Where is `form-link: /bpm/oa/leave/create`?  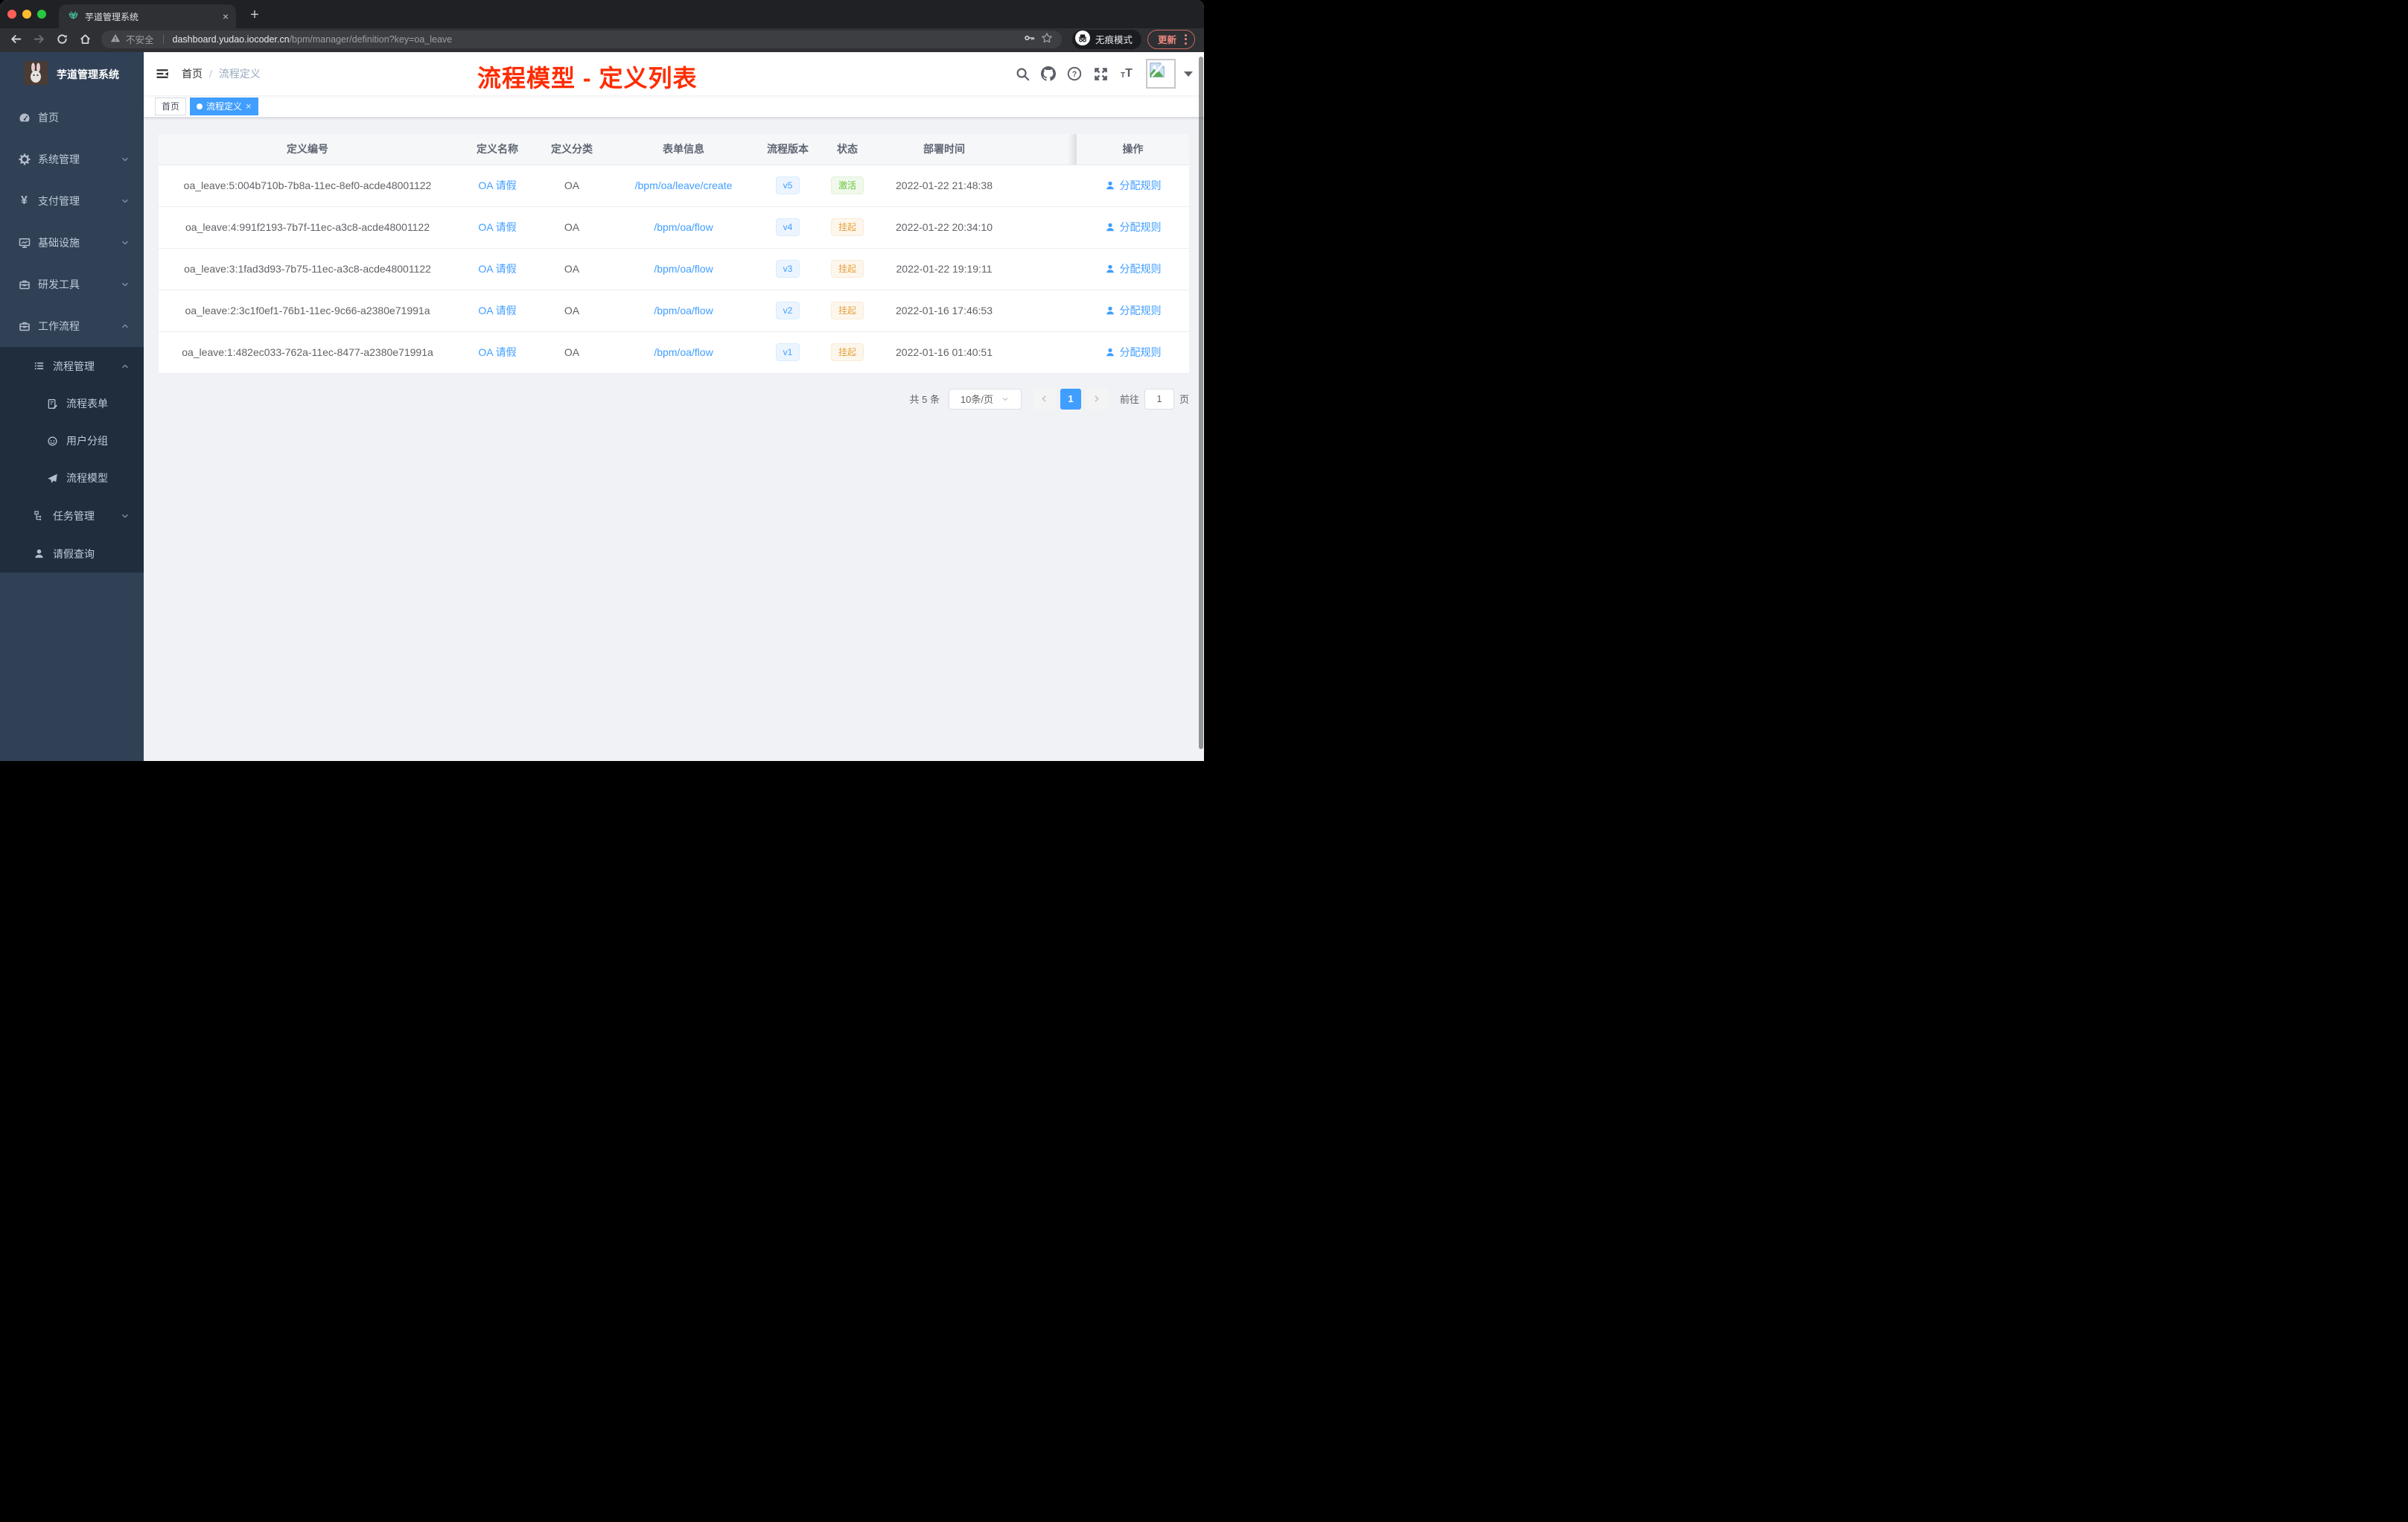
form-link: /bpm/oa/leave/create is located at coordinates (684, 185).